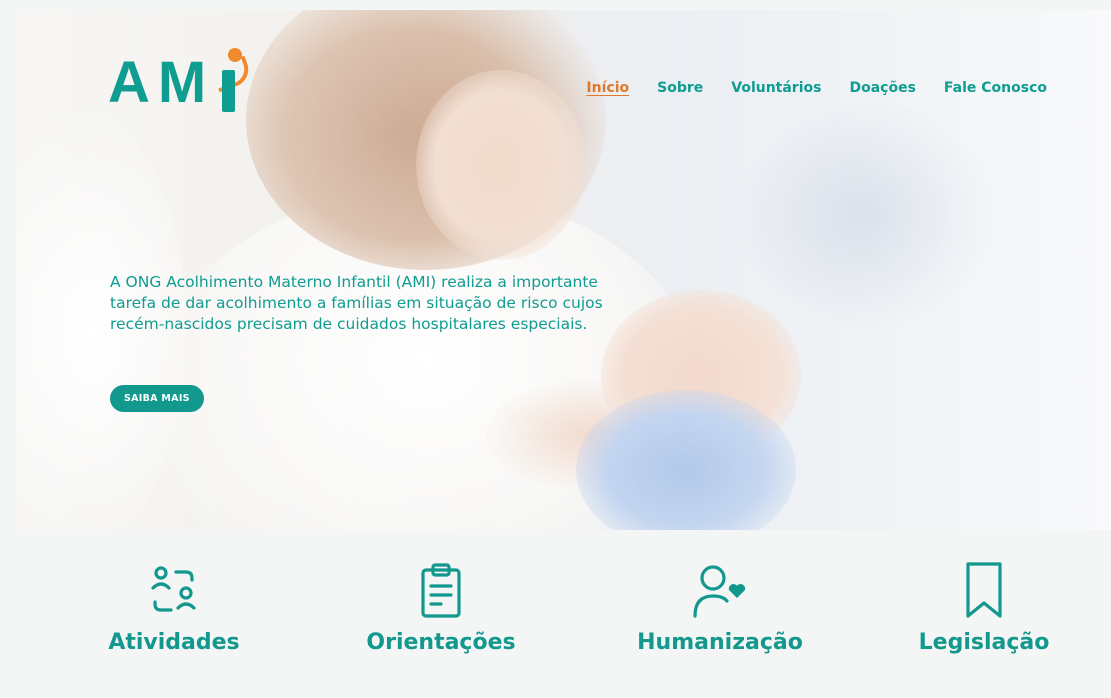  Describe the element at coordinates (441, 590) in the screenshot. I see `clipboard-icon` at that location.